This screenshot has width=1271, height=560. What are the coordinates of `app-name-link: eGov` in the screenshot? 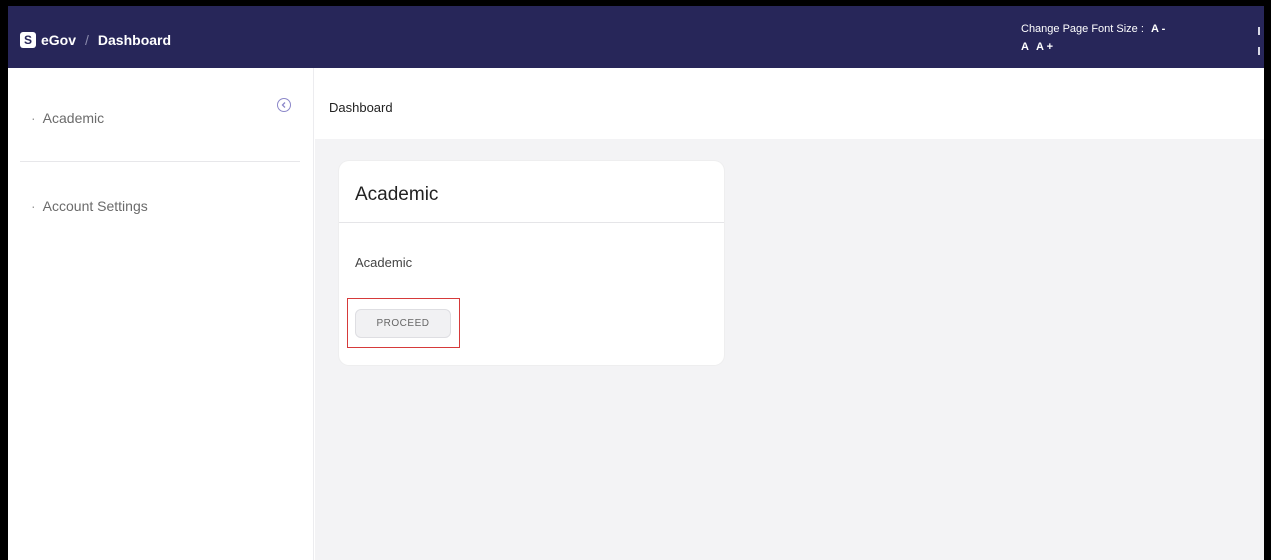 It's located at (58, 40).